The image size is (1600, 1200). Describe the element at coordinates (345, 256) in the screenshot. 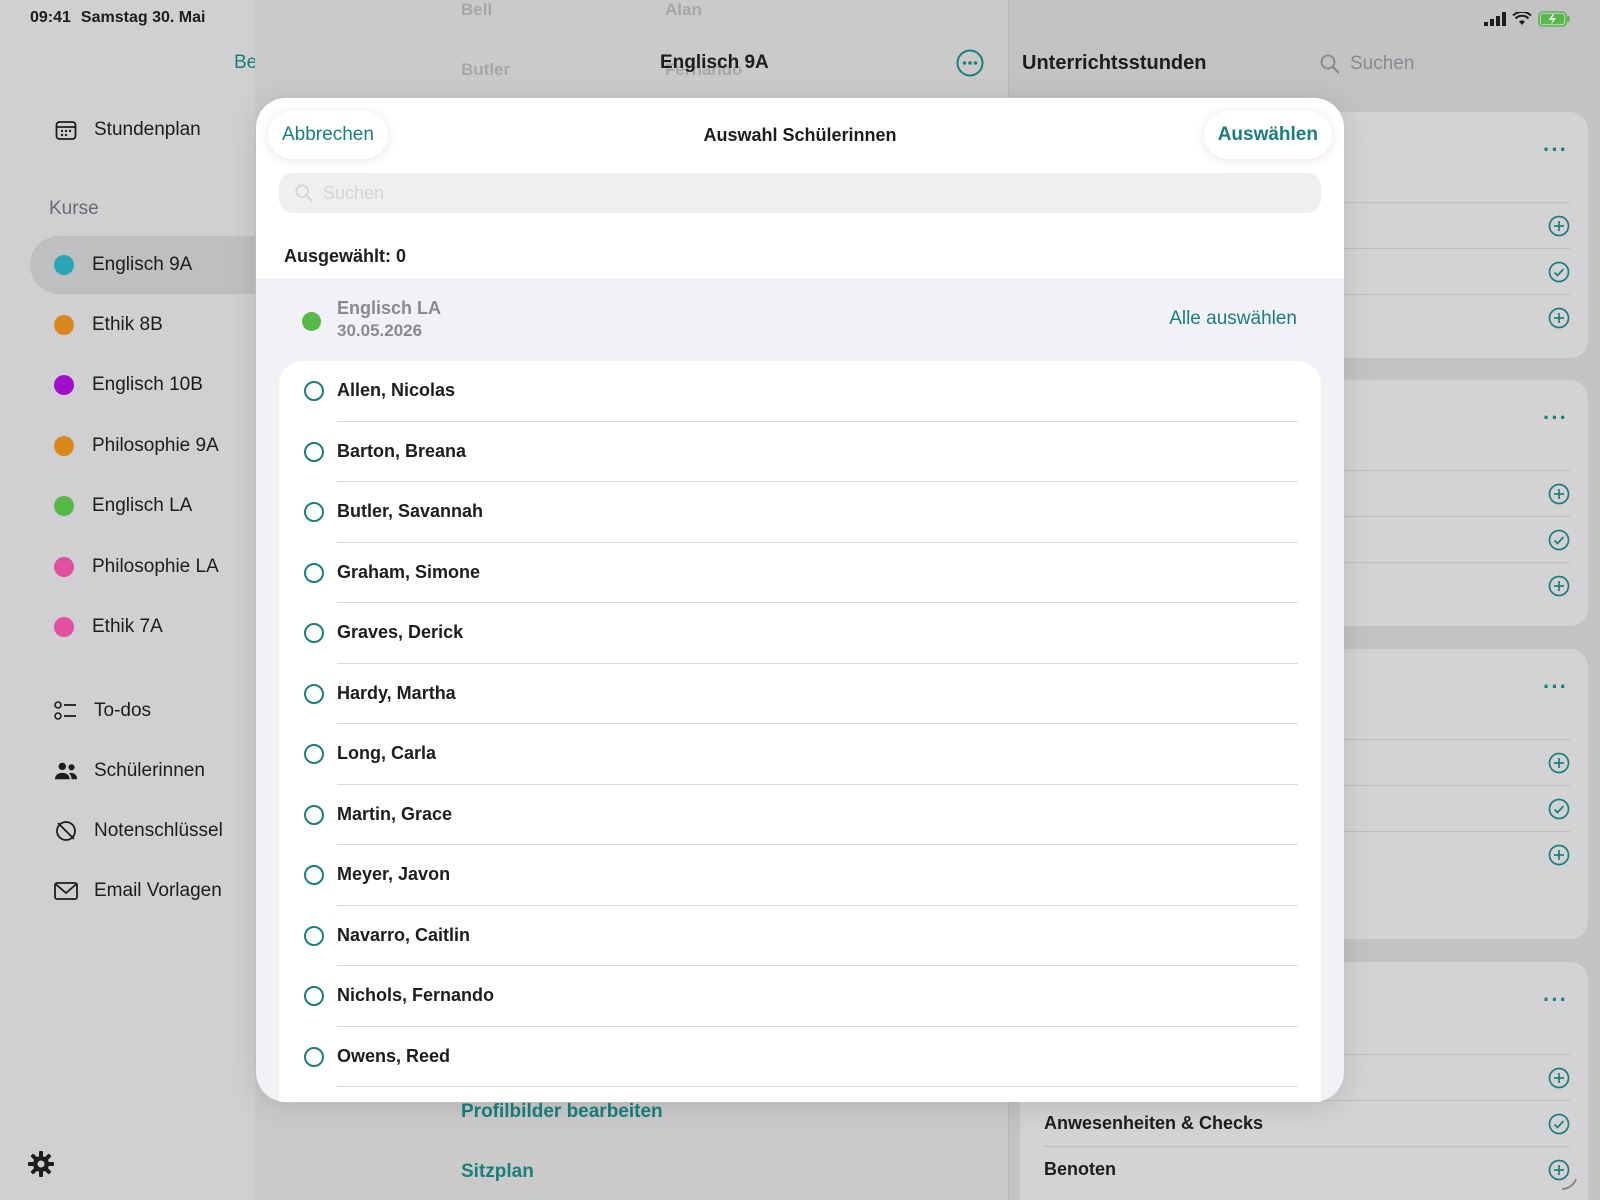

I see `selected-count-label: Ausgewählt: 0` at that location.